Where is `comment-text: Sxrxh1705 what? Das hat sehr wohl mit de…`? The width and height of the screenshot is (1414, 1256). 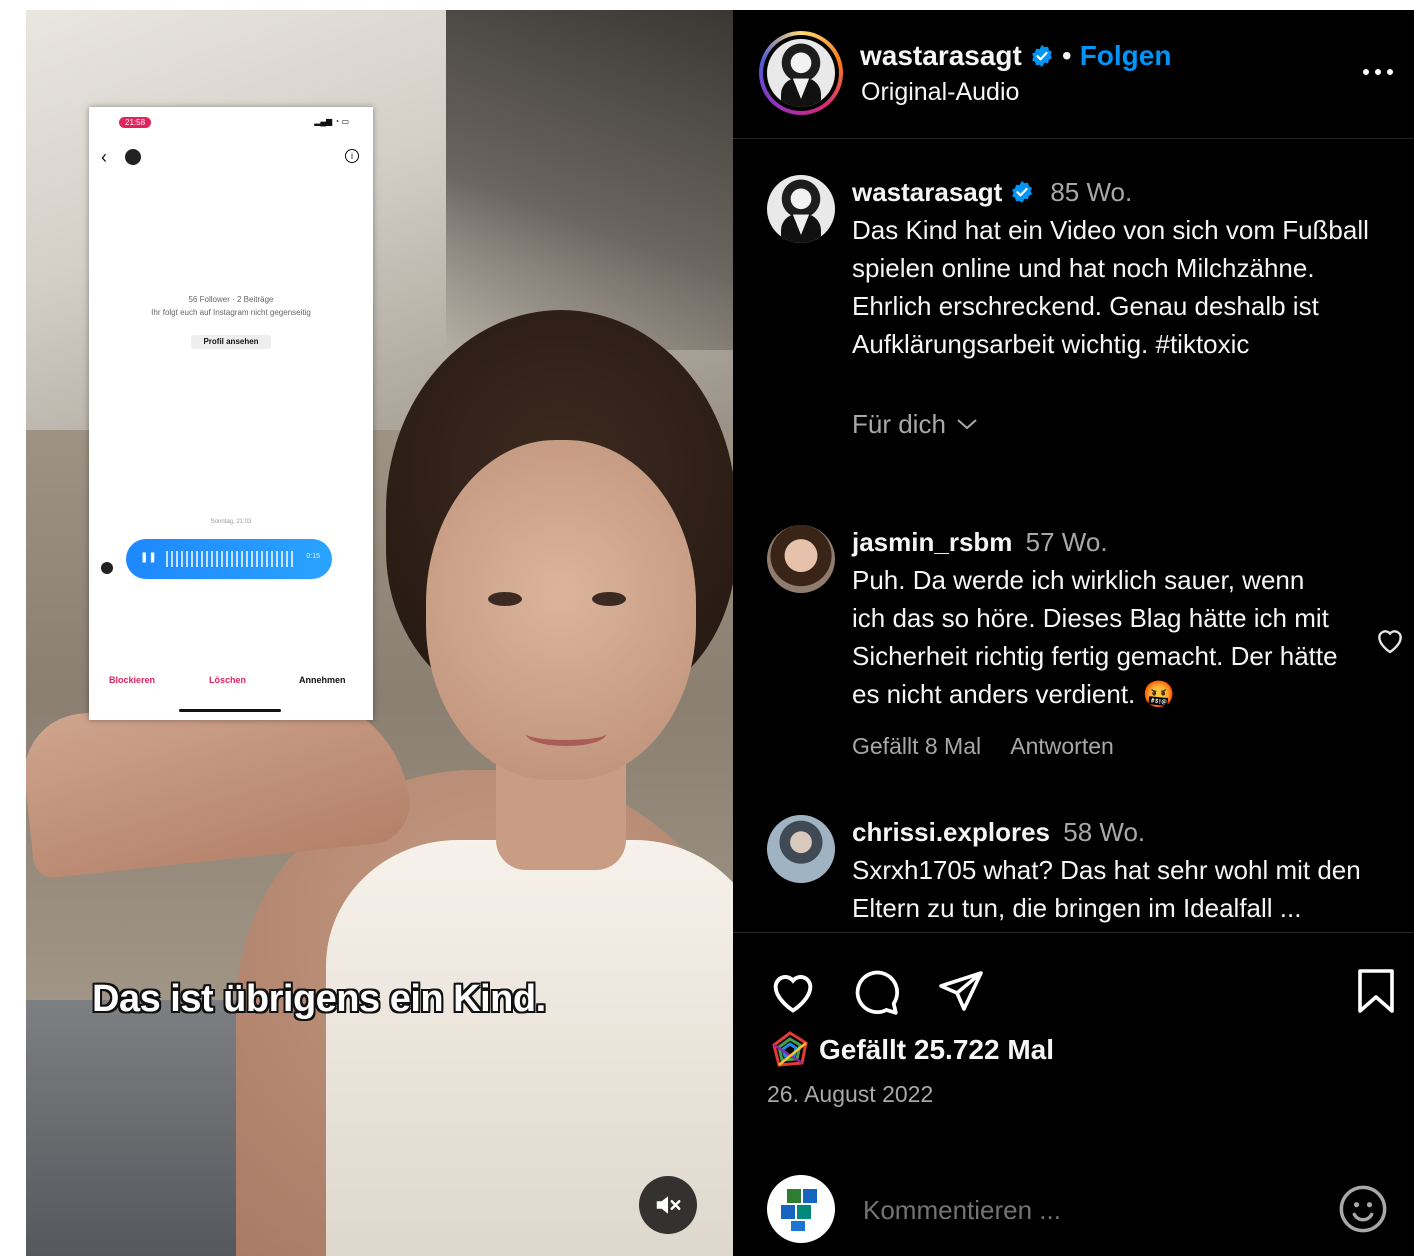
comment-text: Sxrxh1705 what? Das hat sehr wohl mit de… is located at coordinates (1106, 889).